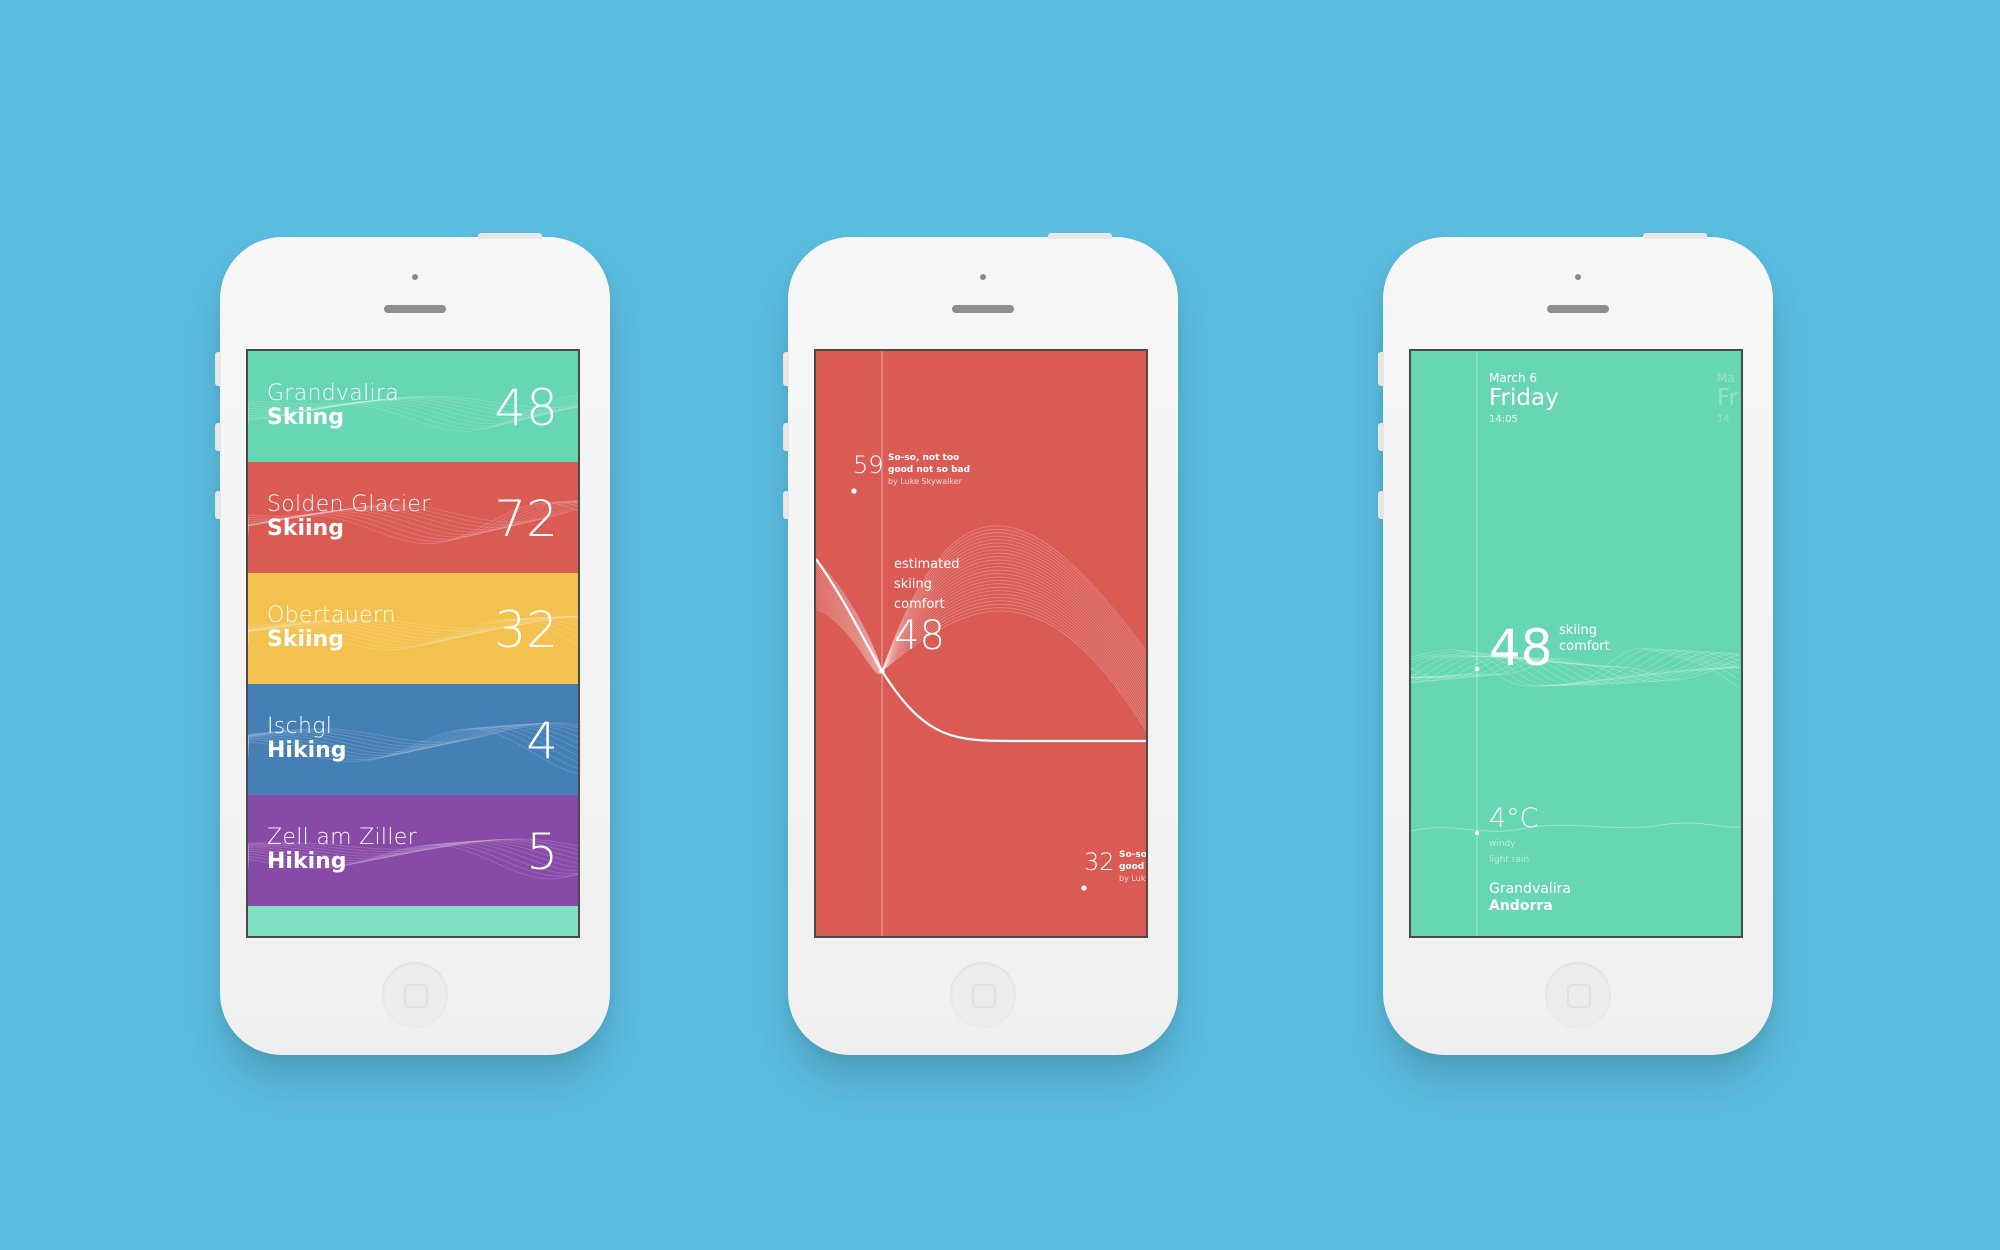 The height and width of the screenshot is (1250, 2000). I want to click on resort-row: Zell am Ziller Hiking 5, so click(413, 850).